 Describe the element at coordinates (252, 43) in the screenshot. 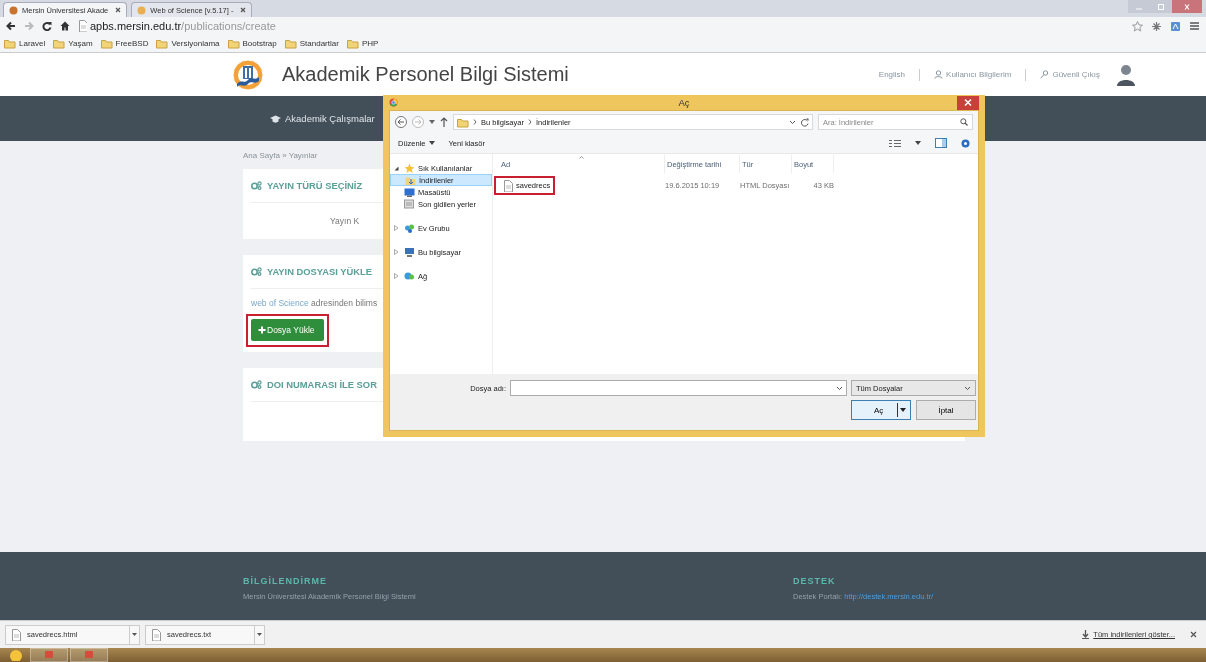

I see `bookmark: Bootstrap` at that location.